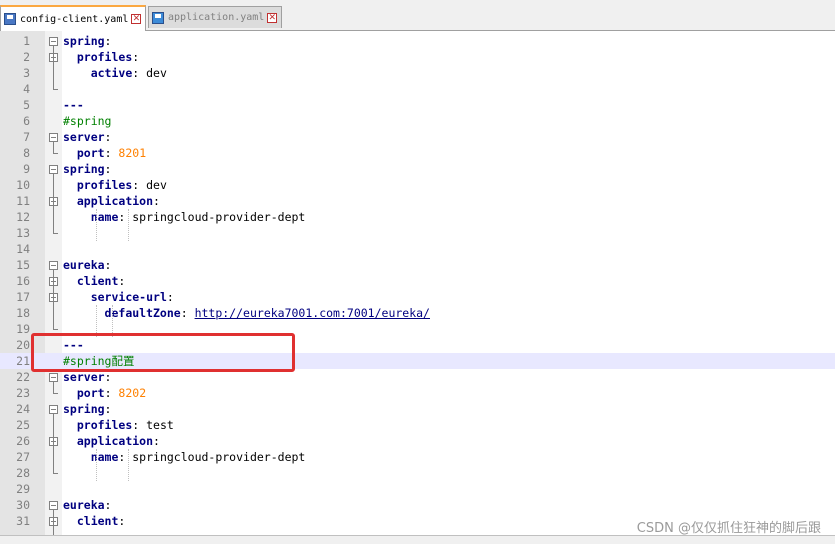 Image resolution: width=835 pixels, height=544 pixels. What do you see at coordinates (417, 201) in the screenshot?
I see `code-line: 11 application:` at bounding box center [417, 201].